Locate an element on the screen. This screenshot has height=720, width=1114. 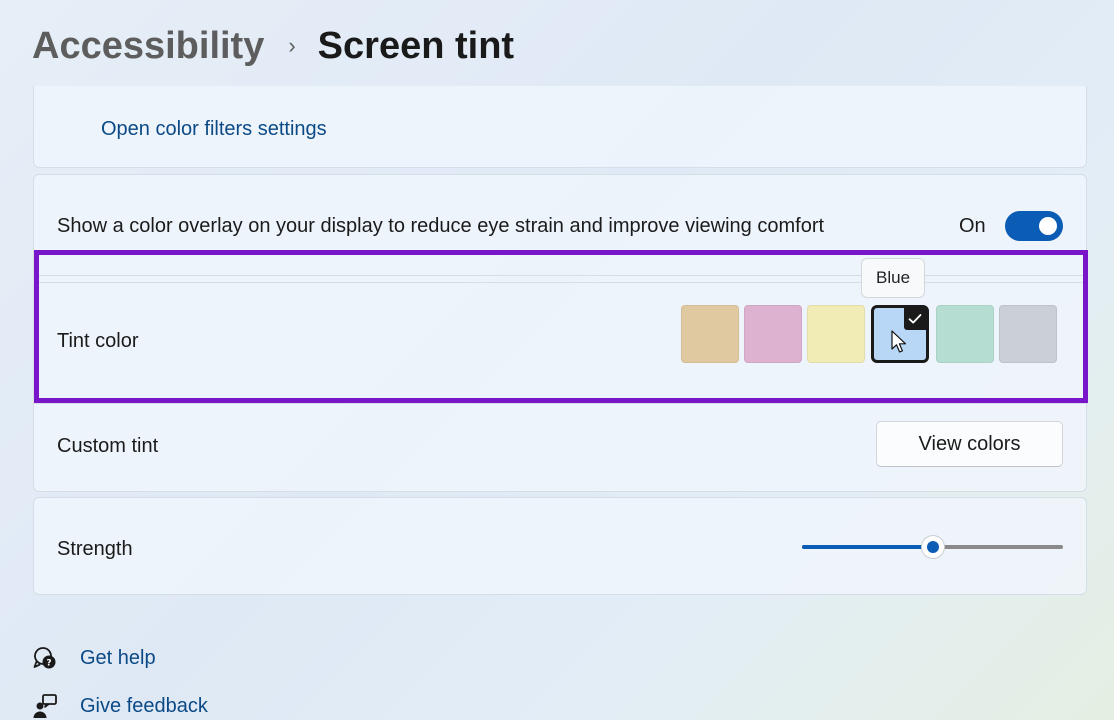
feedback-icon is located at coordinates (45, 705).